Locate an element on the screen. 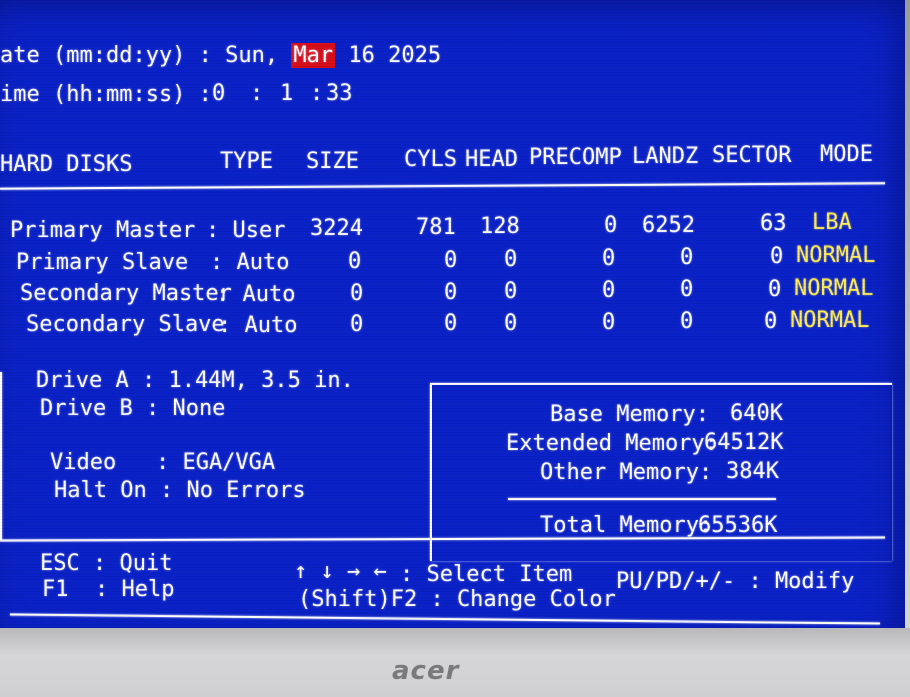  disk-cyls-secondary-slave: 0 is located at coordinates (451, 323).